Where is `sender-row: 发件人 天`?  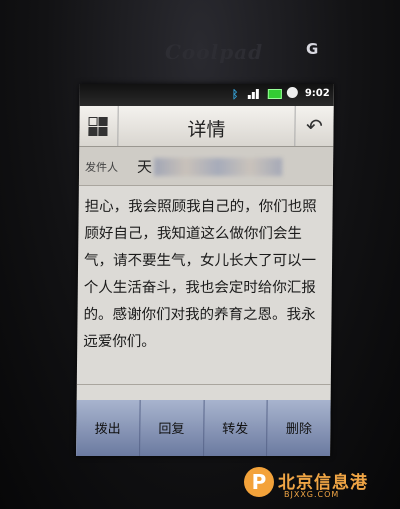
sender-row: 发件人 天 is located at coordinates (206, 166).